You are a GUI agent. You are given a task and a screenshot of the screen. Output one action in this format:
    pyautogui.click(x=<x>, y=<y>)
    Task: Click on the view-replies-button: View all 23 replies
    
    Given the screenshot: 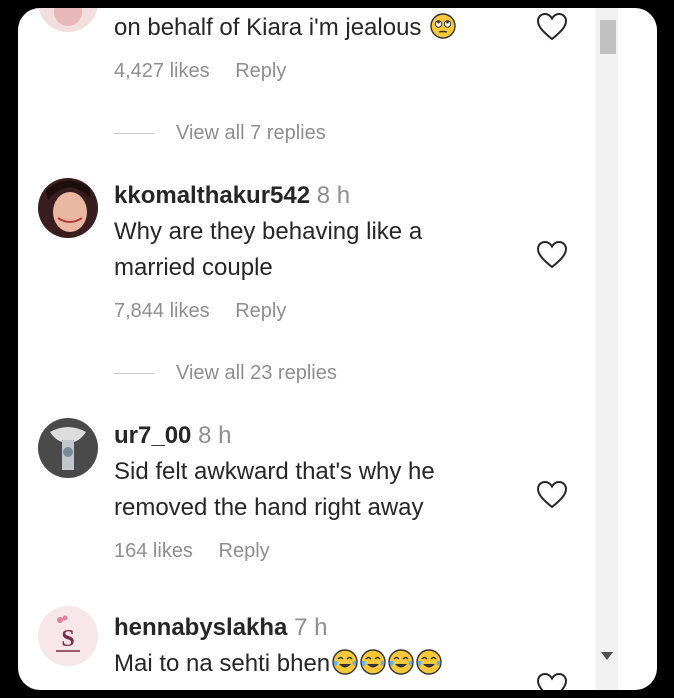 What is the action you would take?
    pyautogui.click(x=225, y=373)
    